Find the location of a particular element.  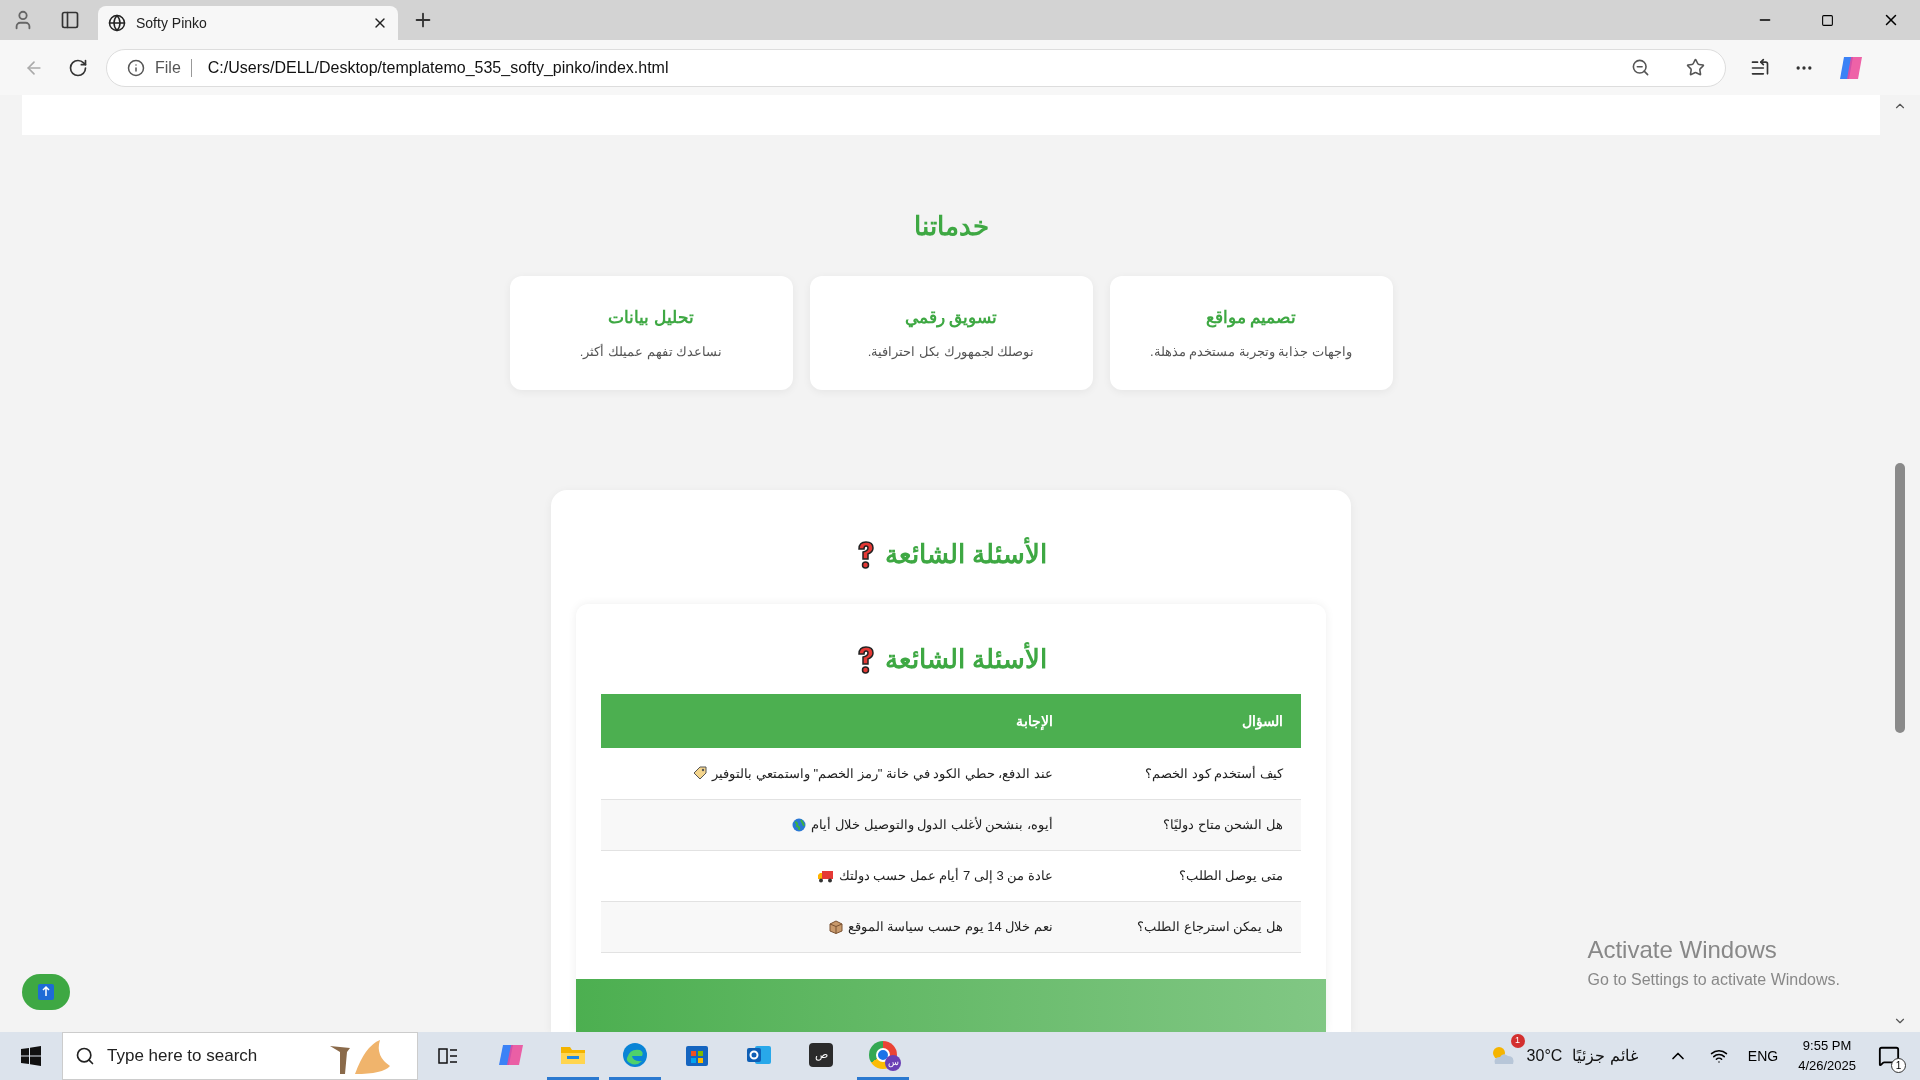

browser-icon is located at coordinates (635, 1054).